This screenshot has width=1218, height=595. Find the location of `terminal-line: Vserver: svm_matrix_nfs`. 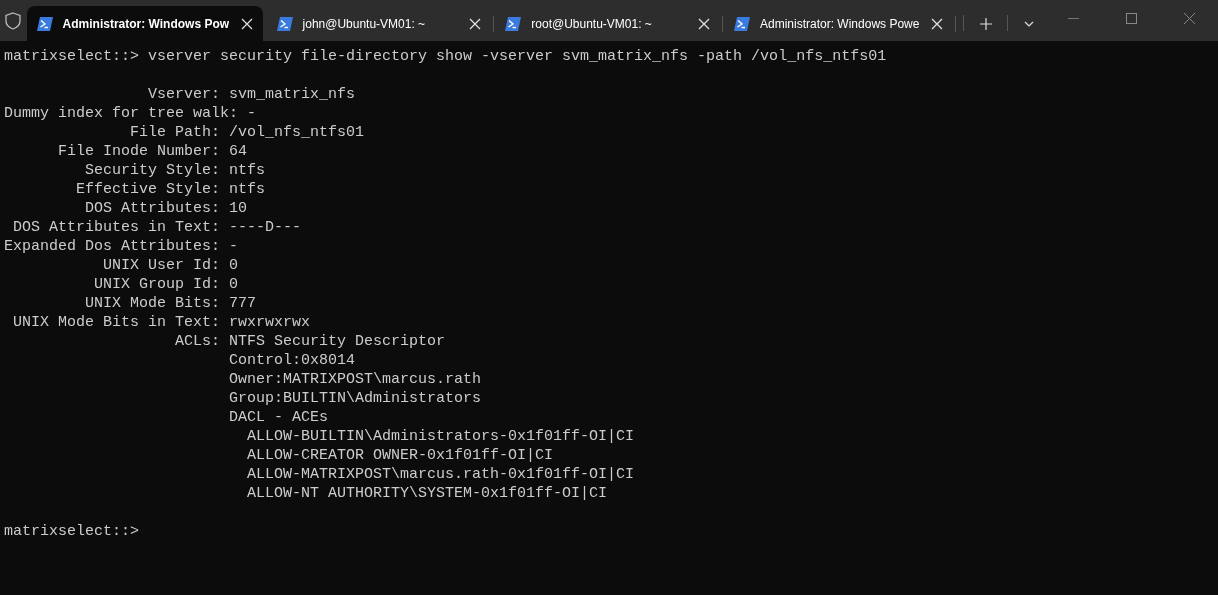

terminal-line: Vserver: svm_matrix_nfs is located at coordinates (252, 94).